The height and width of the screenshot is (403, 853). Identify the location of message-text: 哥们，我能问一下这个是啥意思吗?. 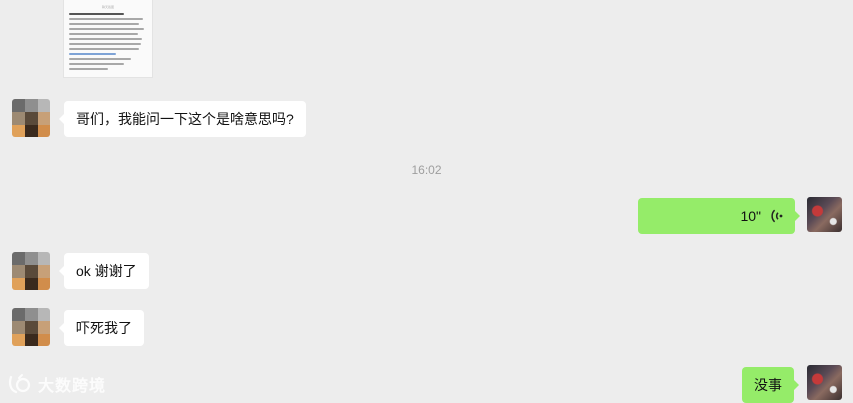
(185, 119).